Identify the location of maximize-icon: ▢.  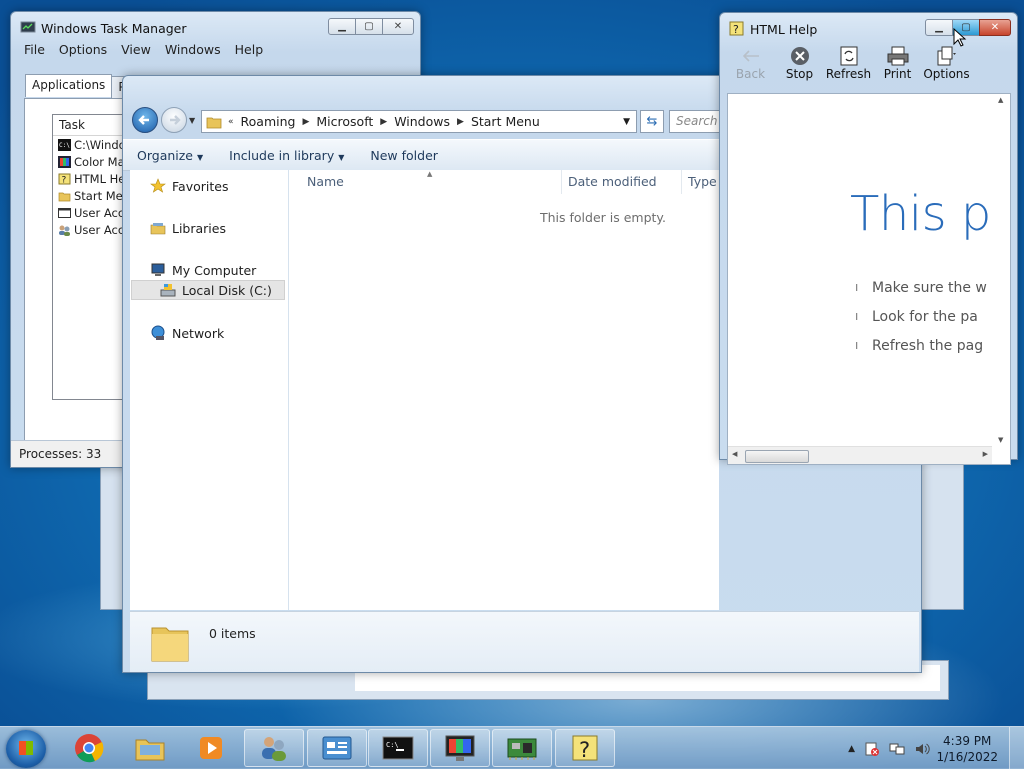
(369, 26).